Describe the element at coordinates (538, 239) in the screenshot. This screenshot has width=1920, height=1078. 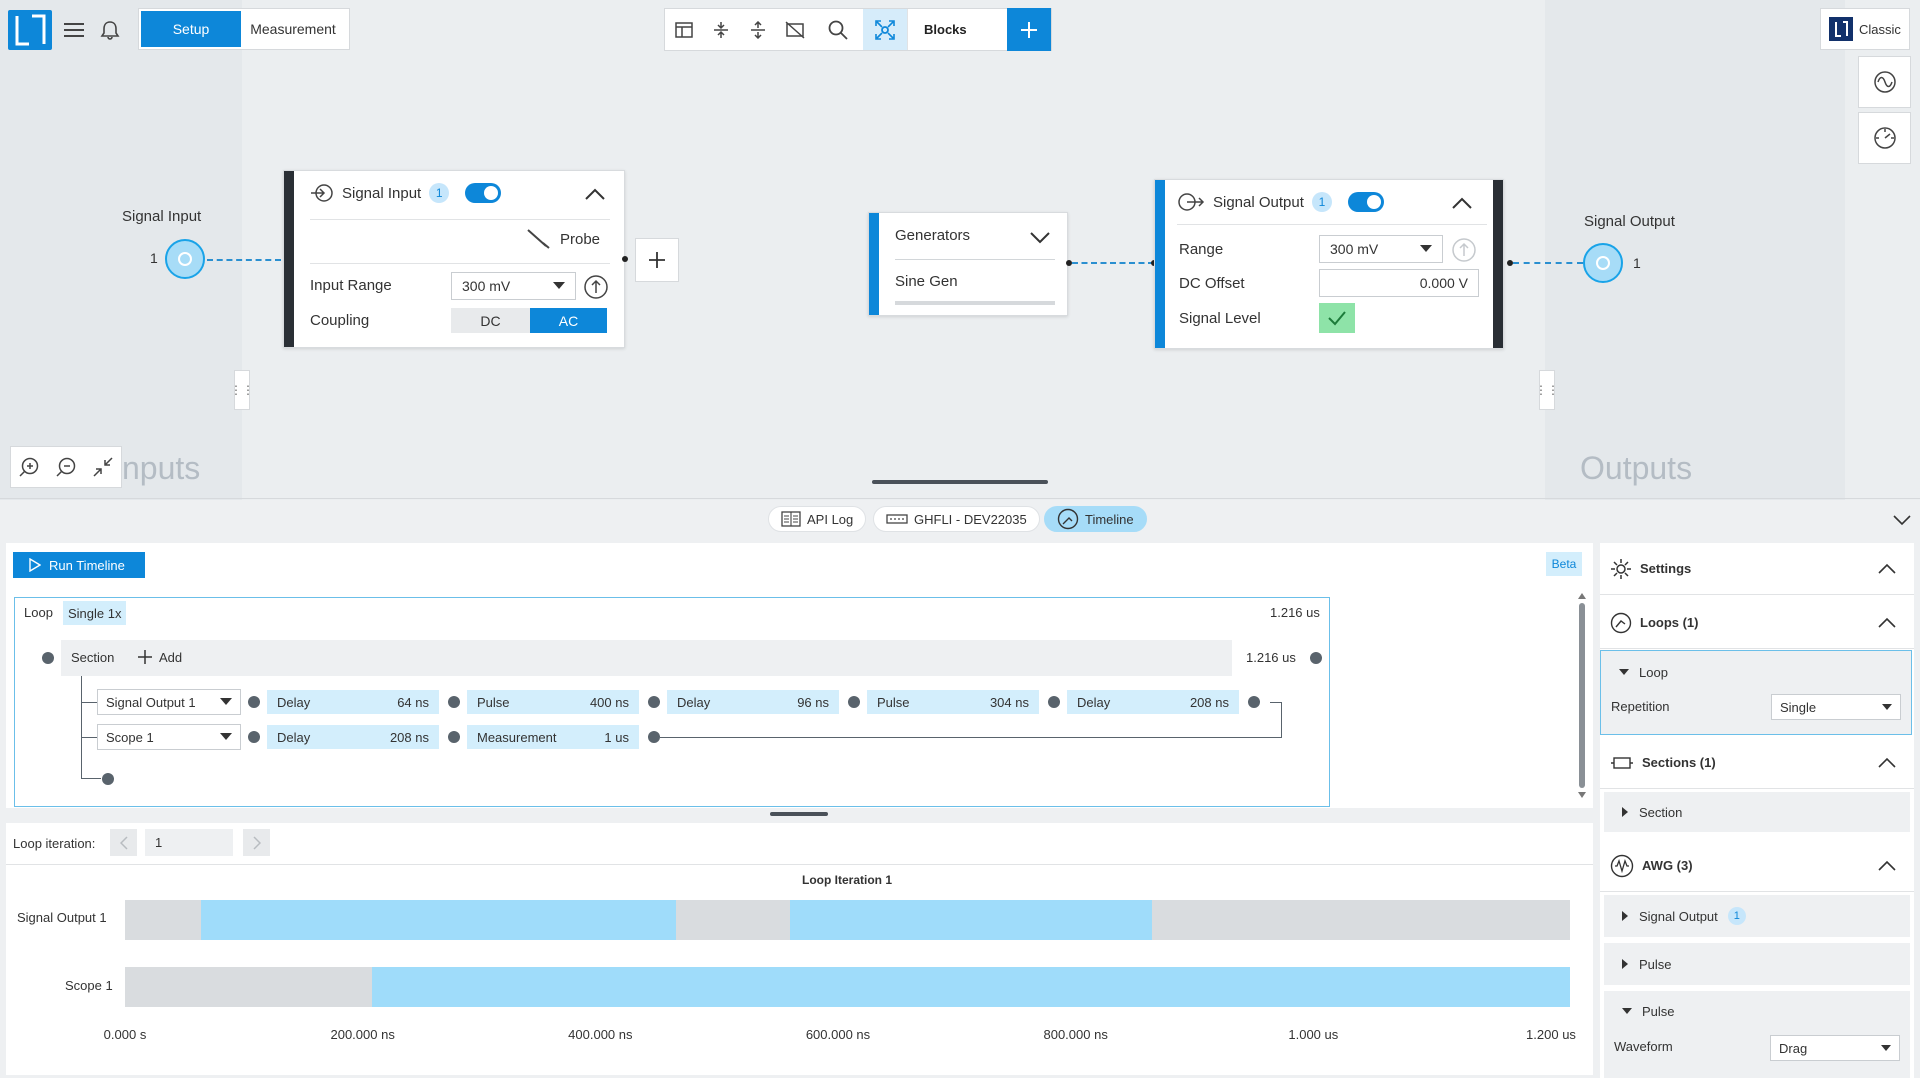
I see `probe-icon` at that location.